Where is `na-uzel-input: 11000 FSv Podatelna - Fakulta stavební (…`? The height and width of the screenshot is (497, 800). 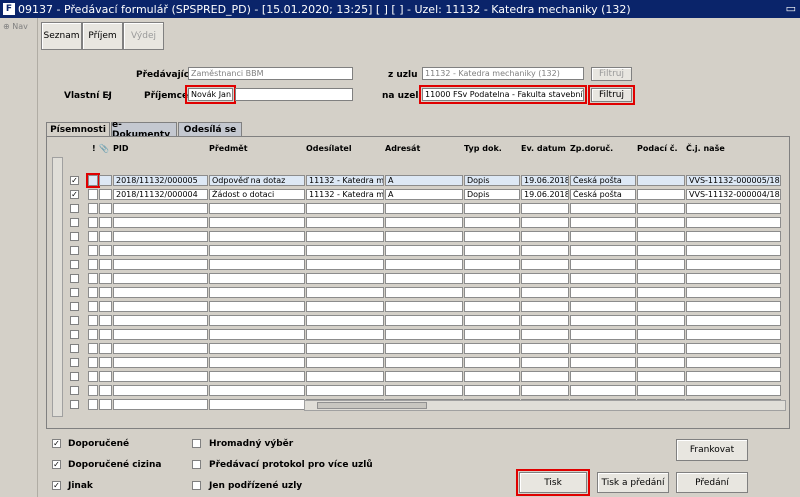 na-uzel-input: 11000 FSv Podatelna - Fakulta stavební (… is located at coordinates (503, 94).